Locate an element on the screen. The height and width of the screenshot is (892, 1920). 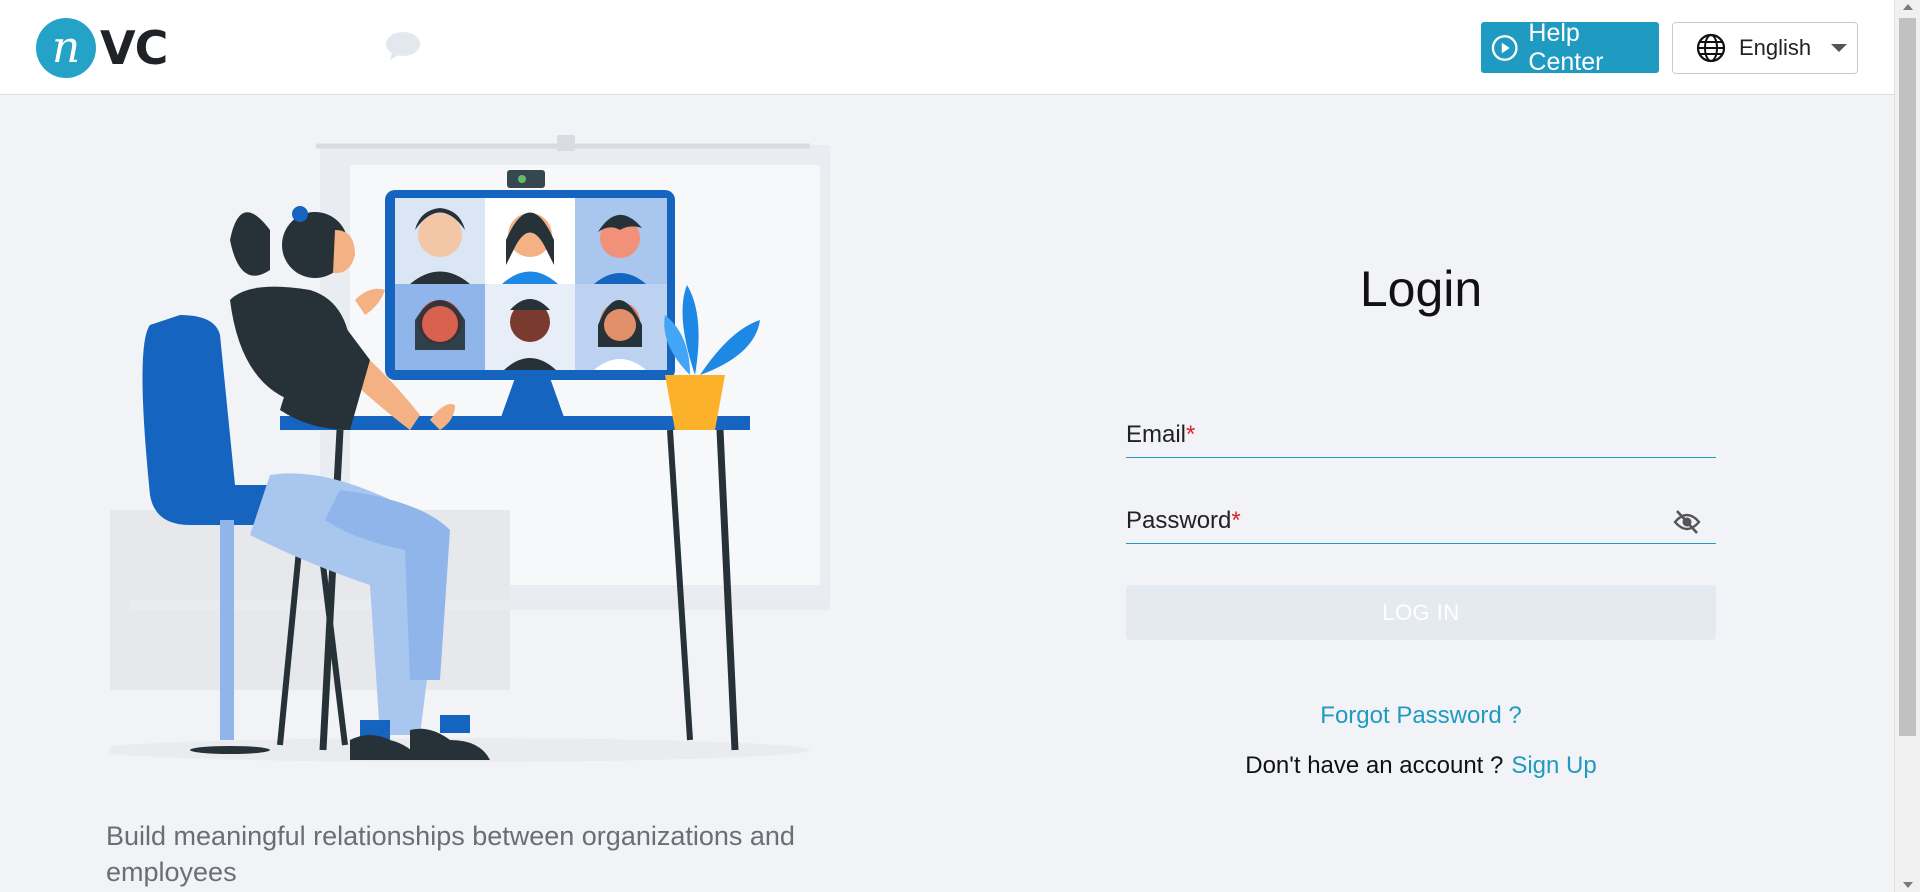
eye-off-icon is located at coordinates (1687, 522).